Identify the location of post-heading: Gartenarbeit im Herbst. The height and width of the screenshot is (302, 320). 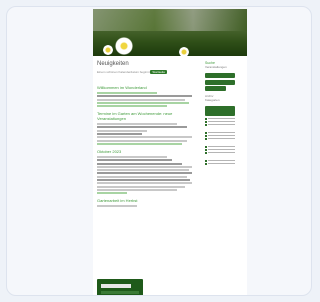
(147, 200).